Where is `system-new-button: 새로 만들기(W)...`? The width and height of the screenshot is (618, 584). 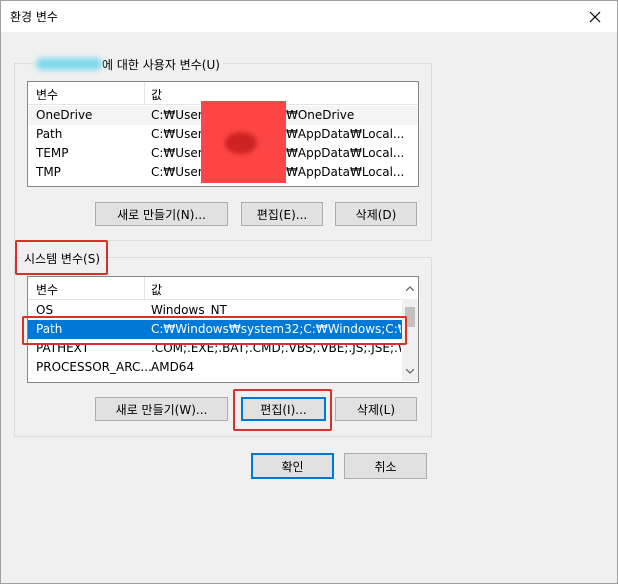 system-new-button: 새로 만들기(W)... is located at coordinates (161, 409).